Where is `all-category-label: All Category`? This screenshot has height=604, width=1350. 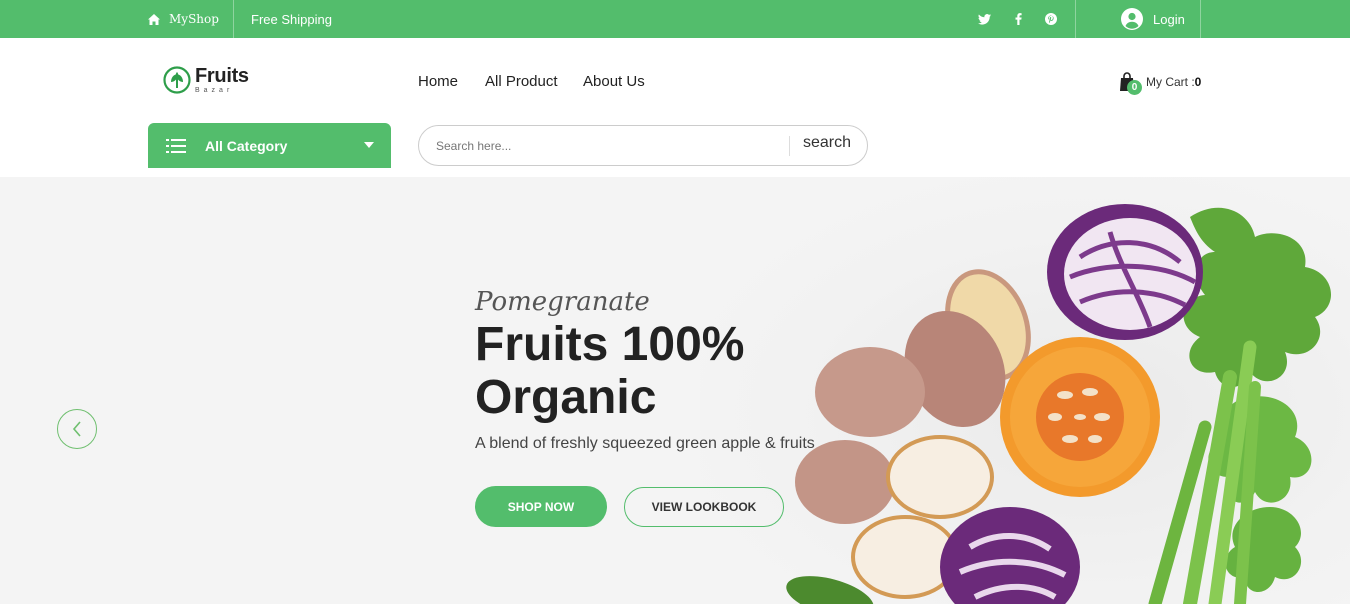
all-category-label: All Category is located at coordinates (246, 145).